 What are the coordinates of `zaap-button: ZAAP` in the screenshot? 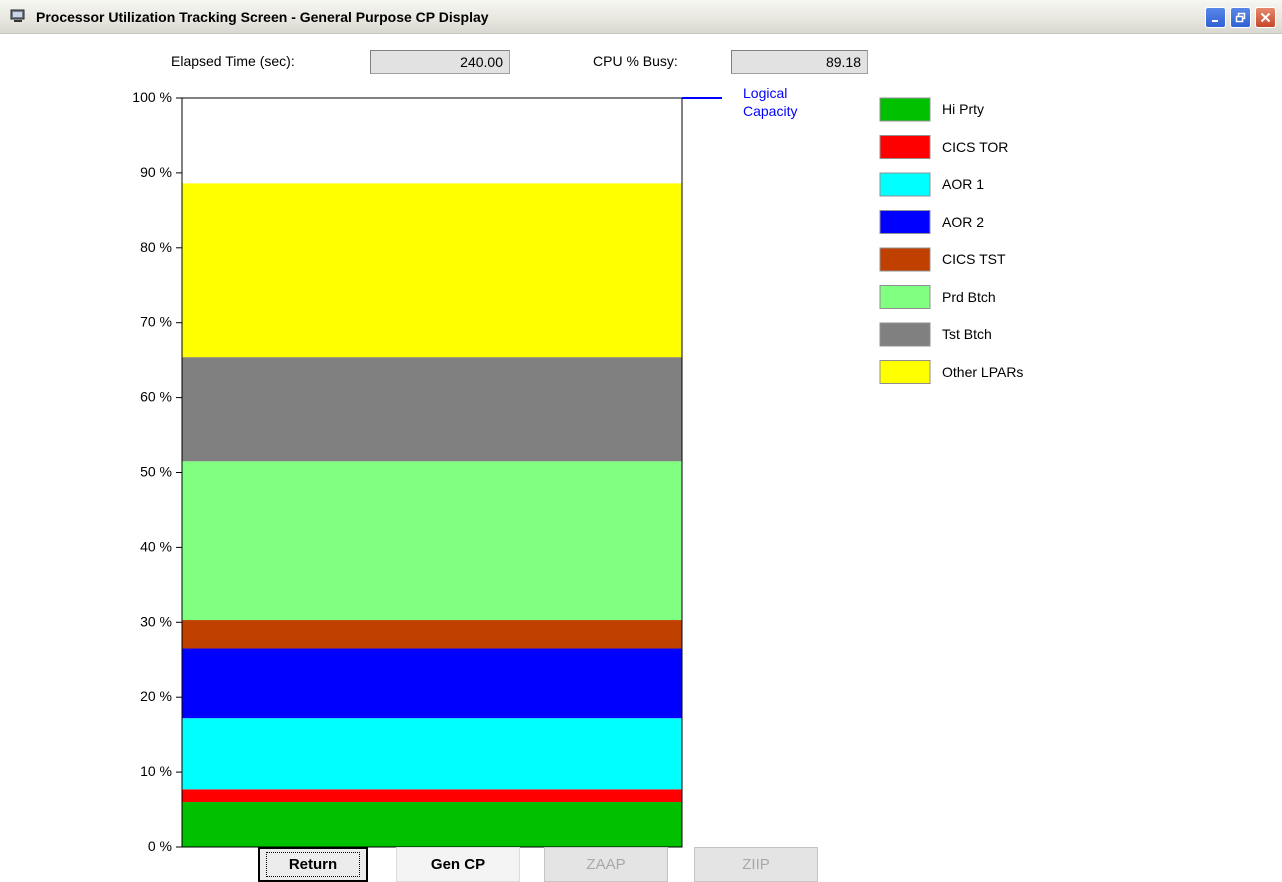 It's located at (606, 864).